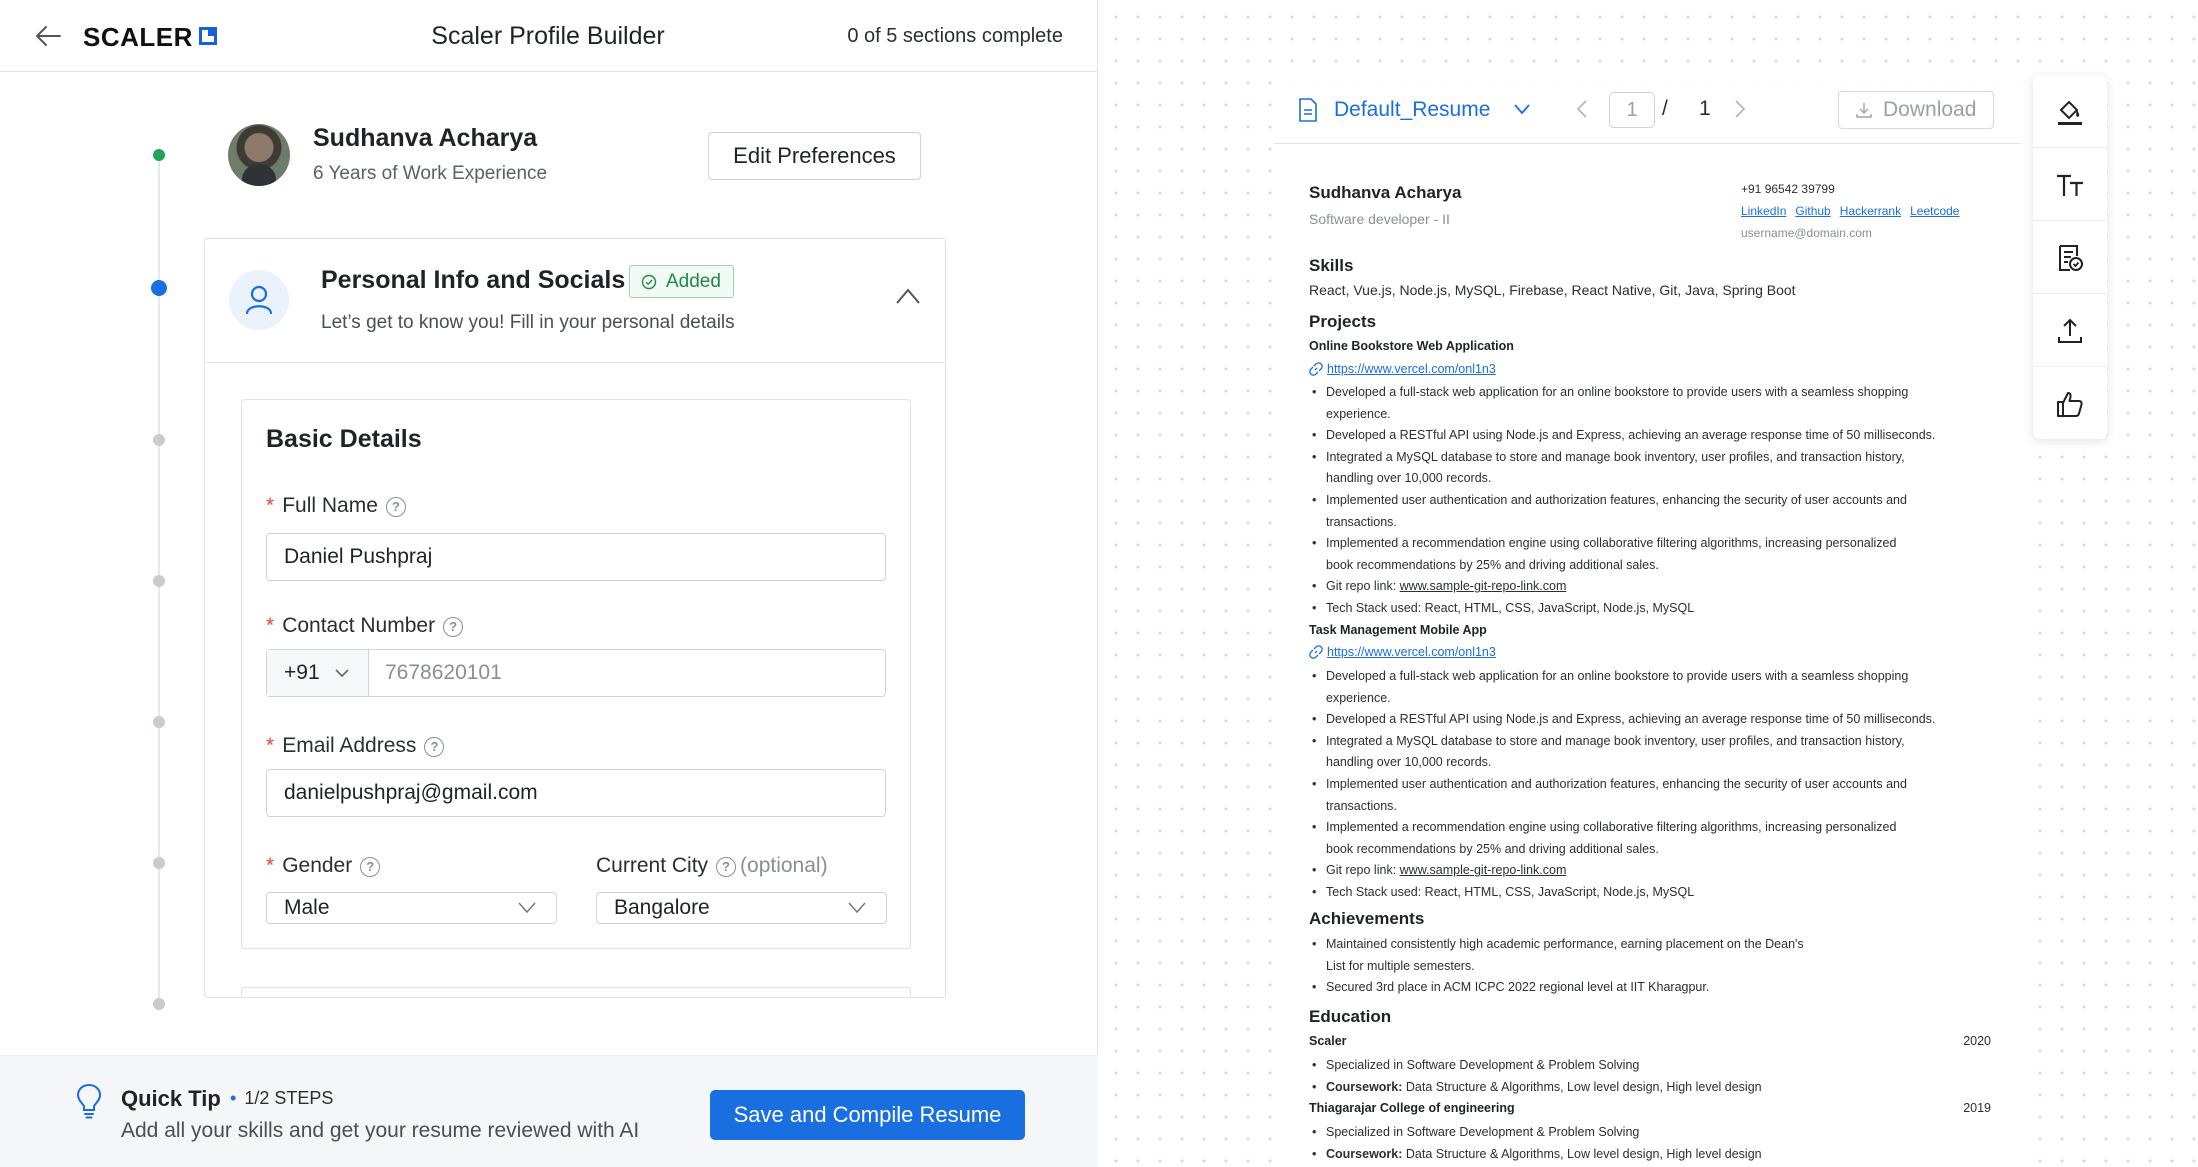  I want to click on edit-preferences-button: Edit Preferences, so click(814, 156).